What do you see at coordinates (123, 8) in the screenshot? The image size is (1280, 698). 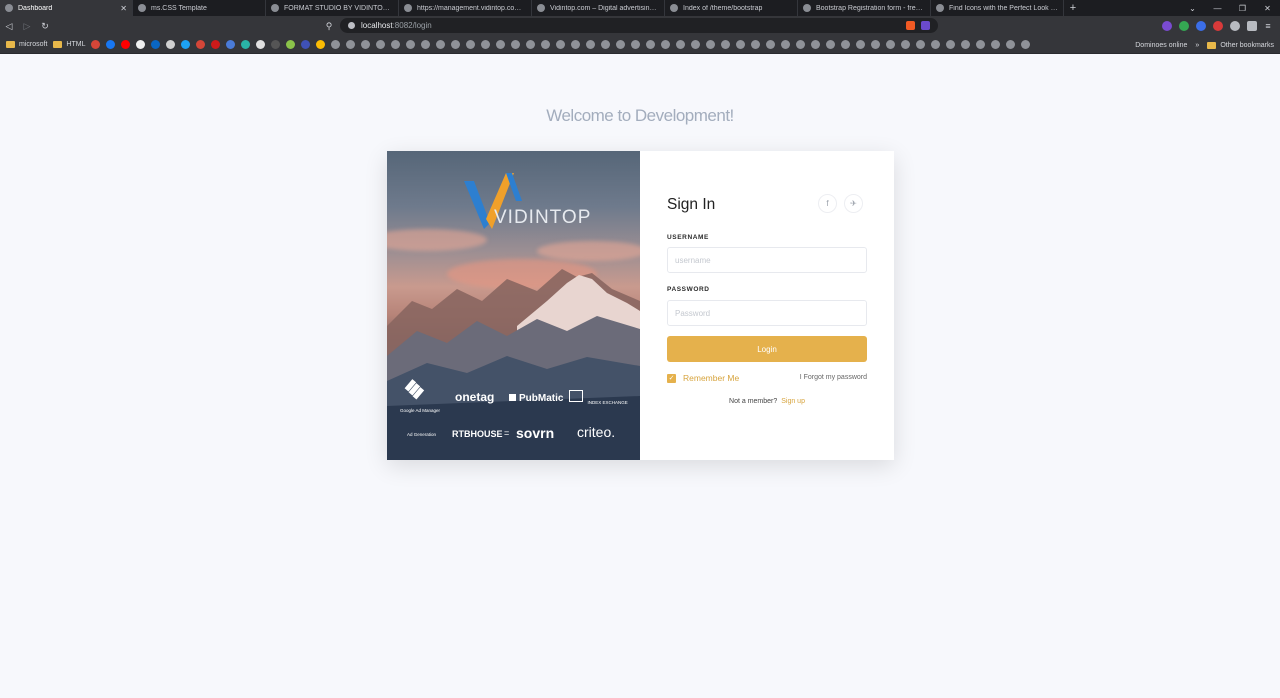 I see `close-icon: ✕` at bounding box center [123, 8].